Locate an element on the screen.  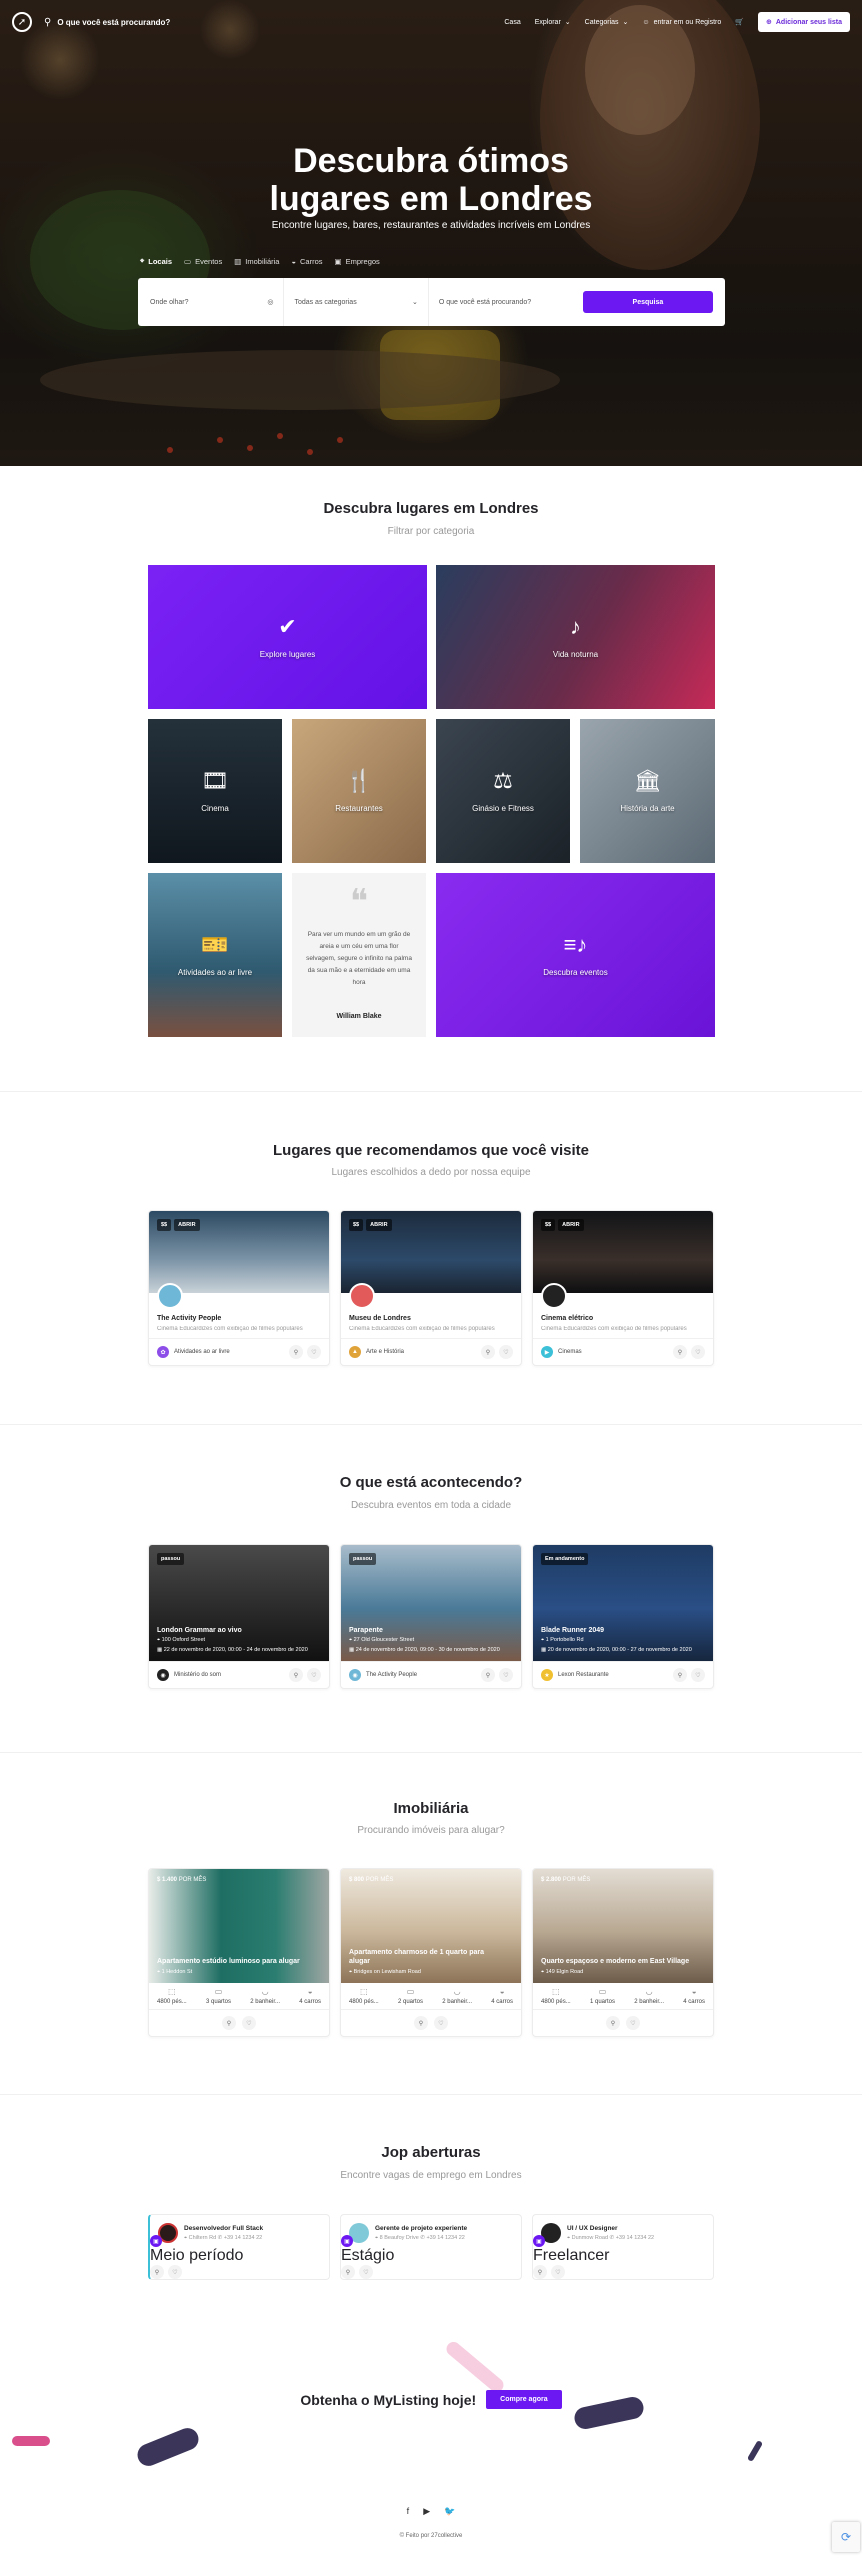
tab-imobiliaria: ▥ Imobiliária is located at coordinates (256, 261).